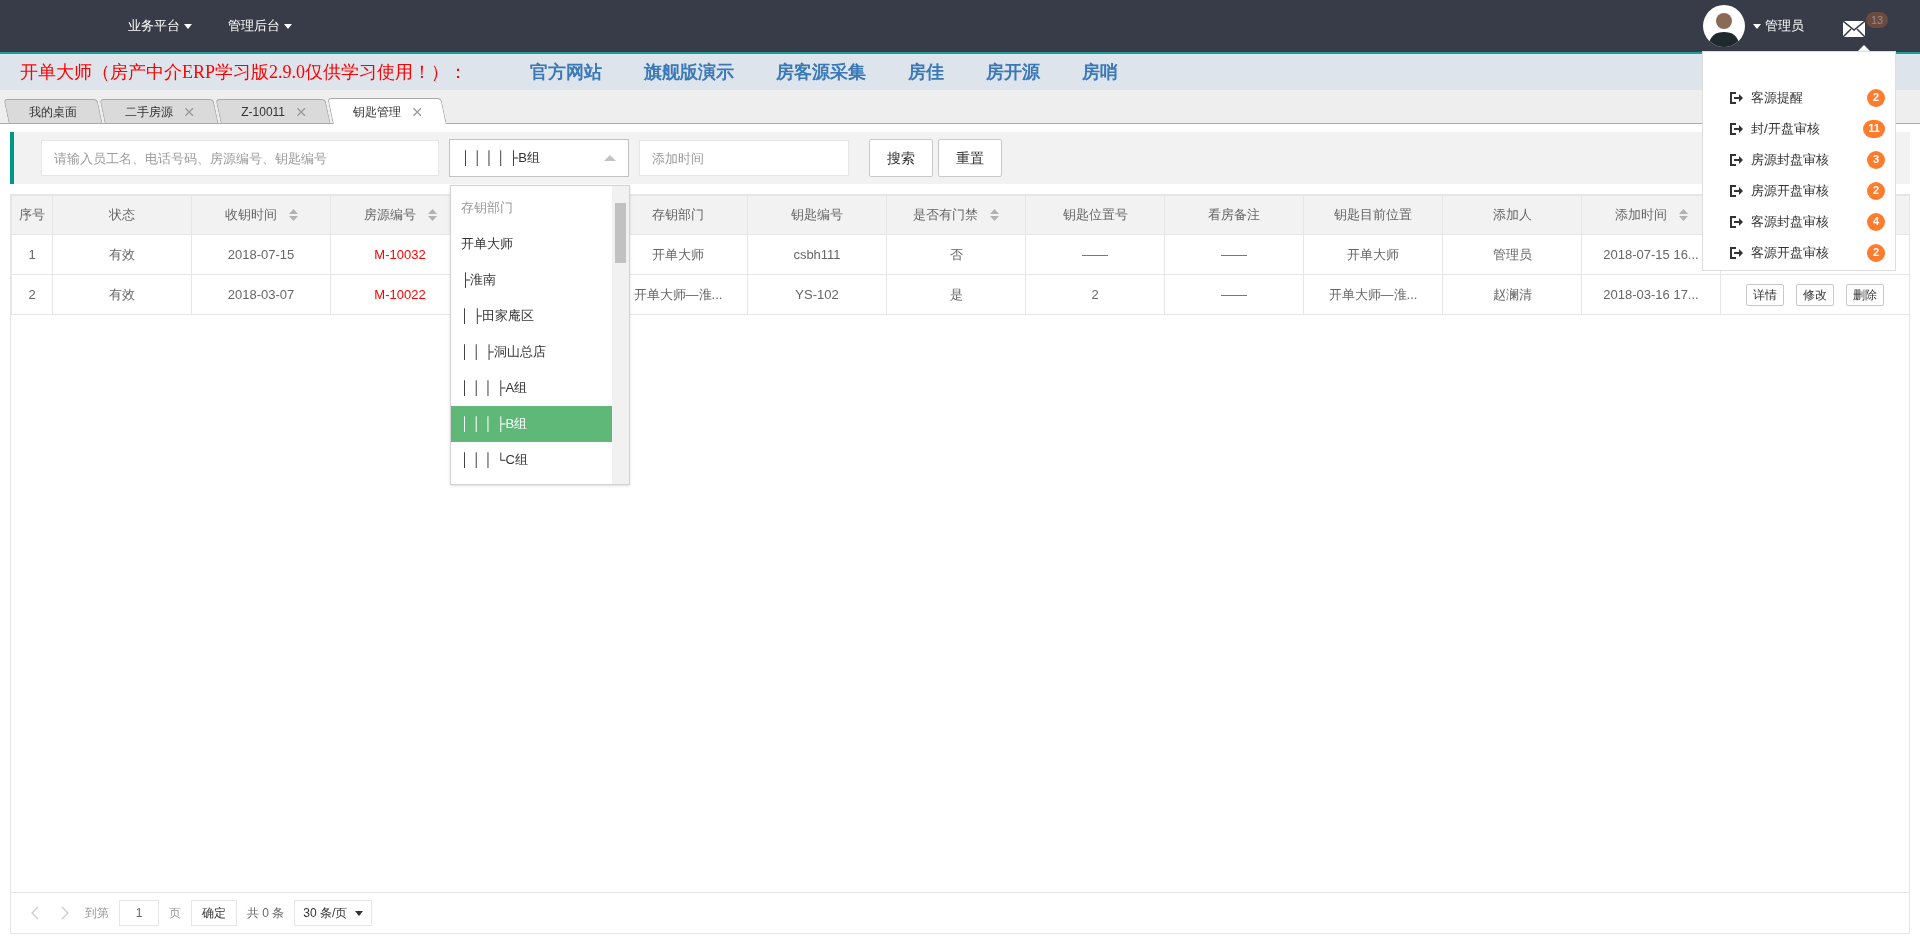 This screenshot has height=946, width=1920. Describe the element at coordinates (566, 72) in the screenshot. I see `banner-link: 官方网站` at that location.